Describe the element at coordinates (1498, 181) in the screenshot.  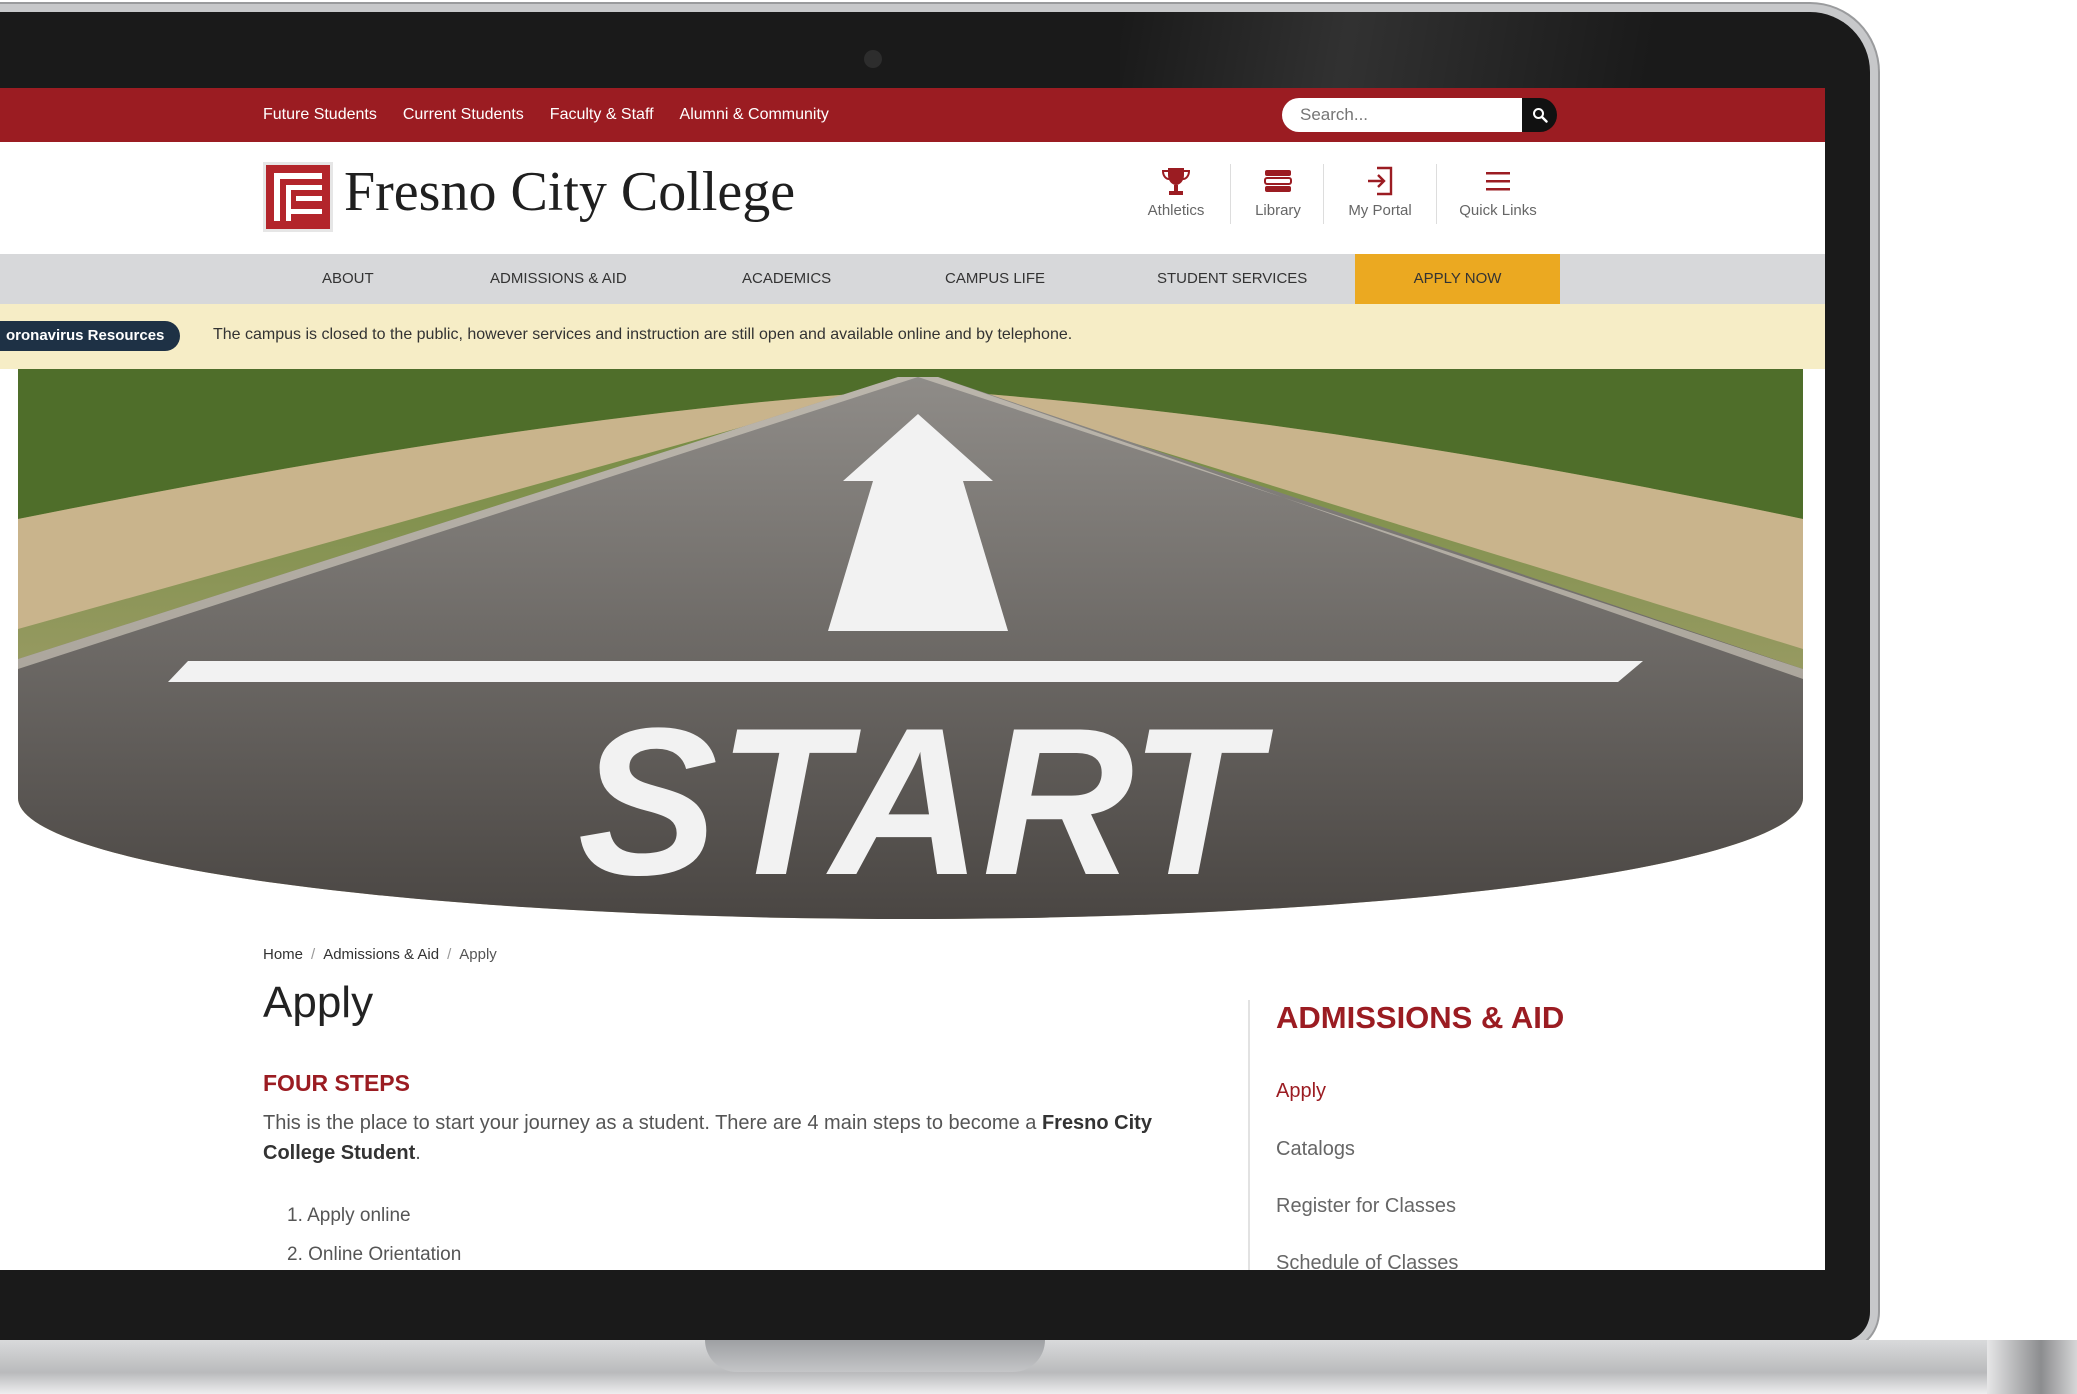
I see `menu-icon` at that location.